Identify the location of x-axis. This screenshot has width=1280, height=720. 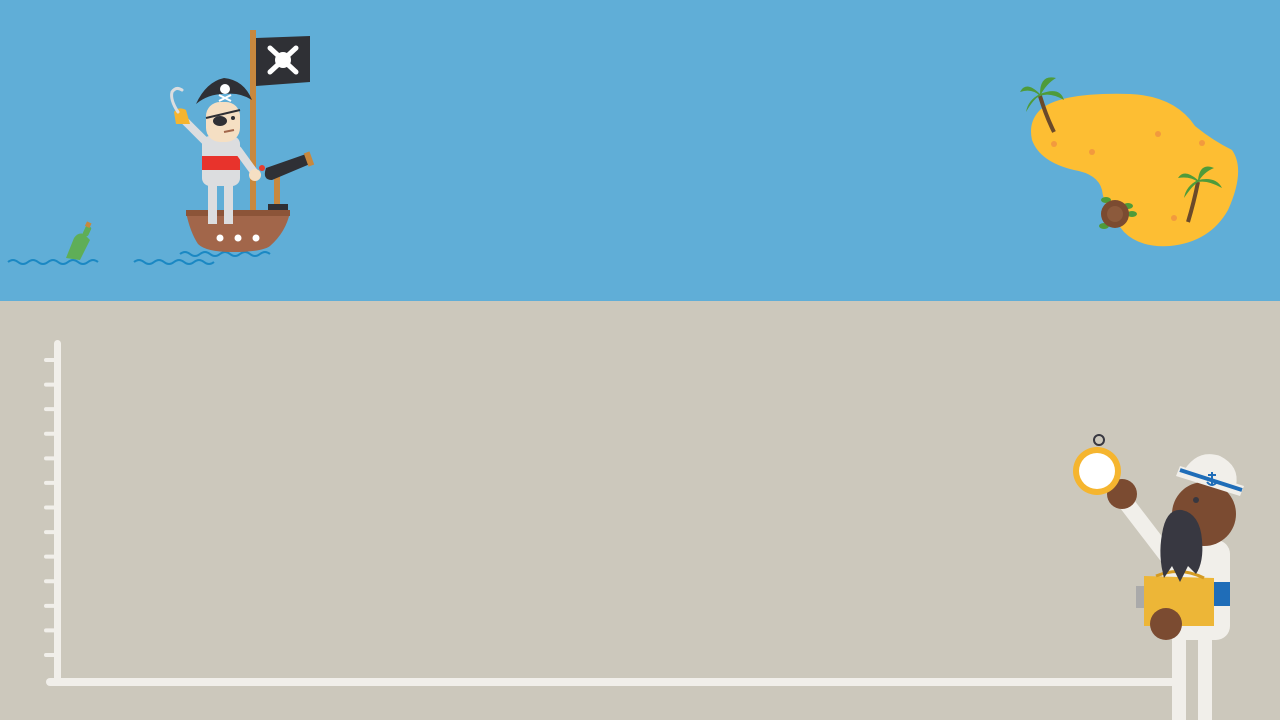
(616, 682).